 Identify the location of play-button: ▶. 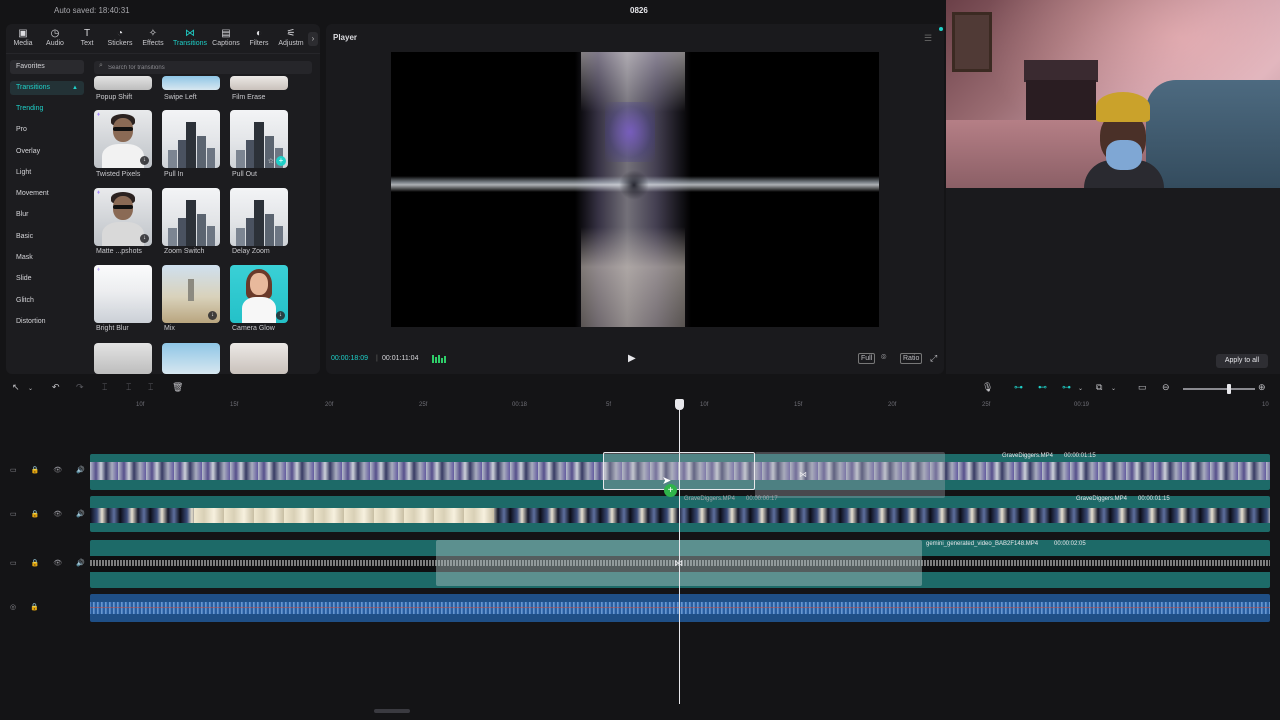
(632, 358).